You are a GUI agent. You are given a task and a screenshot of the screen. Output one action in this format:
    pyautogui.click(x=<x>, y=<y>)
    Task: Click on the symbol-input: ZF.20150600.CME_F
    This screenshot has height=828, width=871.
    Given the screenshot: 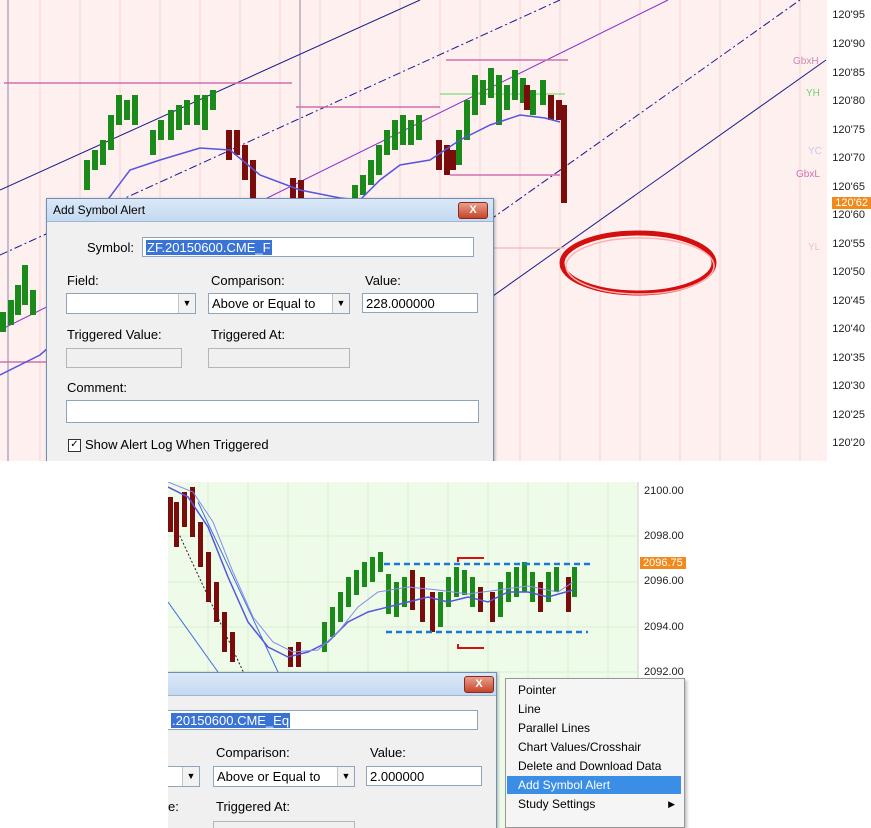 What is the action you would take?
    pyautogui.click(x=308, y=247)
    